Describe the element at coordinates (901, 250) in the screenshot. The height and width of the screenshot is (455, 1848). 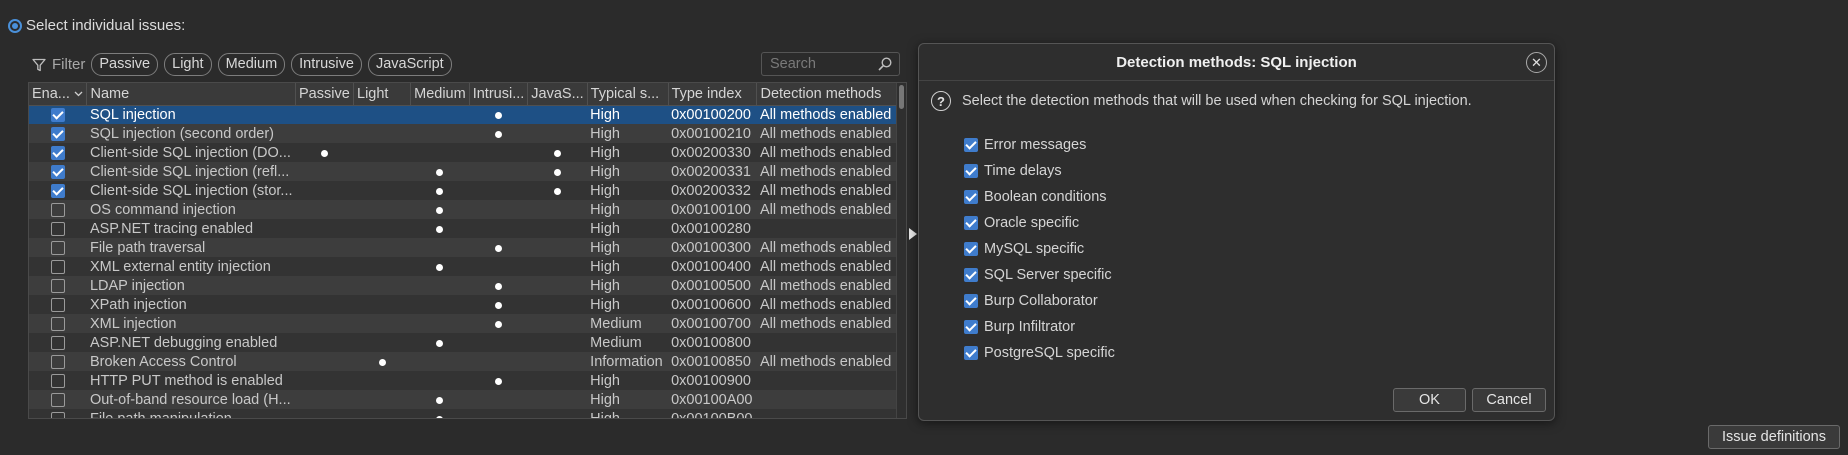
I see `table-scrollbar` at that location.